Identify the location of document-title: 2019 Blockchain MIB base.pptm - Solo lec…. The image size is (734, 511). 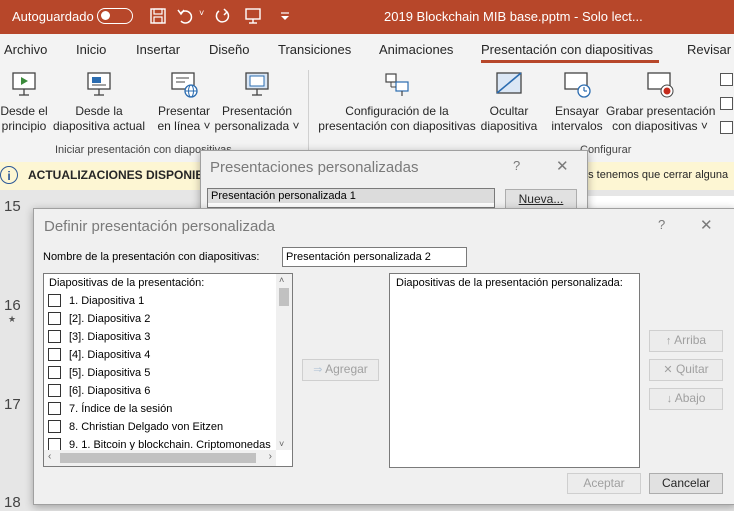
(513, 16).